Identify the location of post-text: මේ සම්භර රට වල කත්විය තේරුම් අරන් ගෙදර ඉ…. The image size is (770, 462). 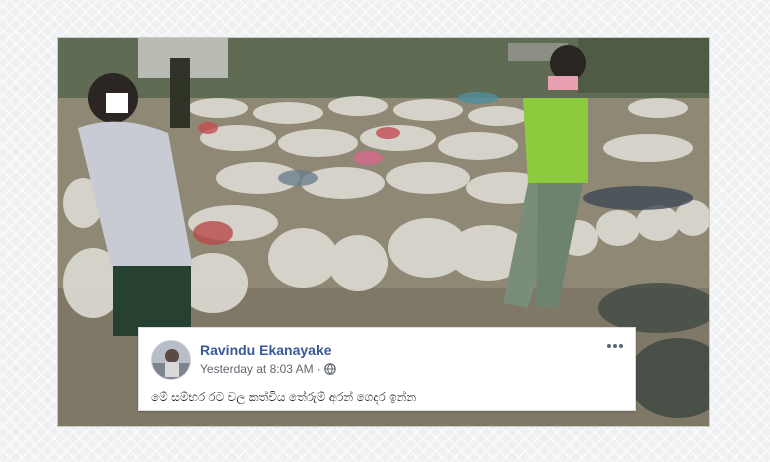
(284, 397).